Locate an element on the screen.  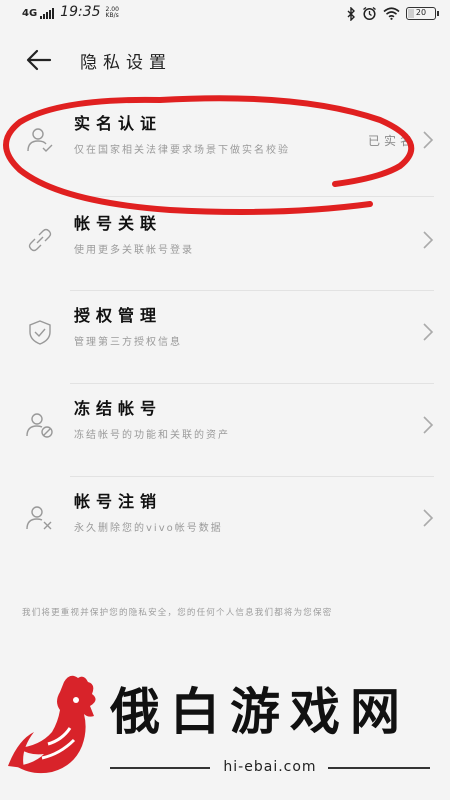
battery-level: 20 is located at coordinates (421, 12).